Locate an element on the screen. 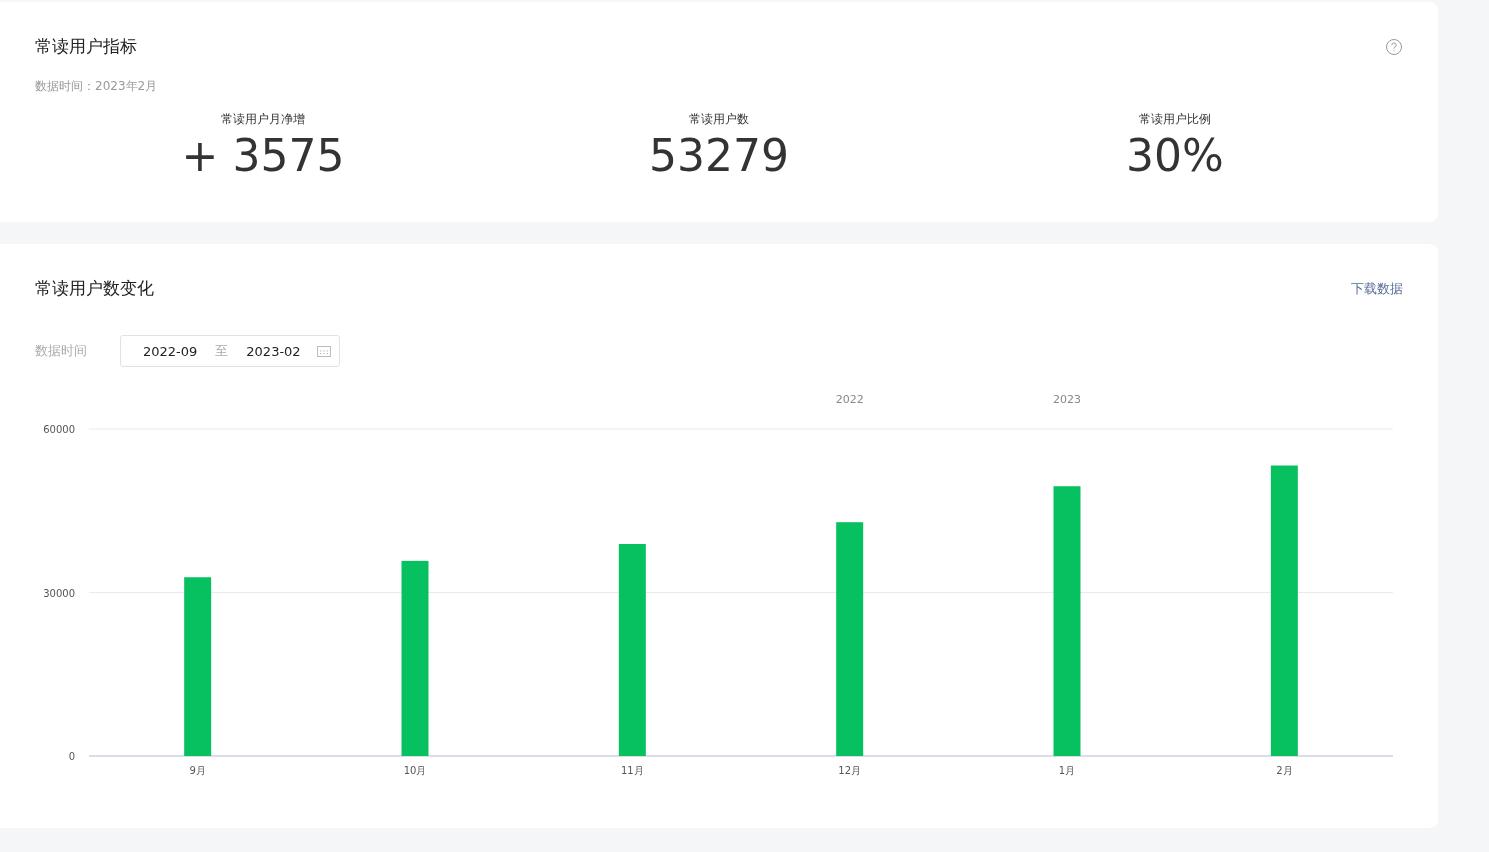 The height and width of the screenshot is (852, 1489). metric-value: 53279 is located at coordinates (719, 156).